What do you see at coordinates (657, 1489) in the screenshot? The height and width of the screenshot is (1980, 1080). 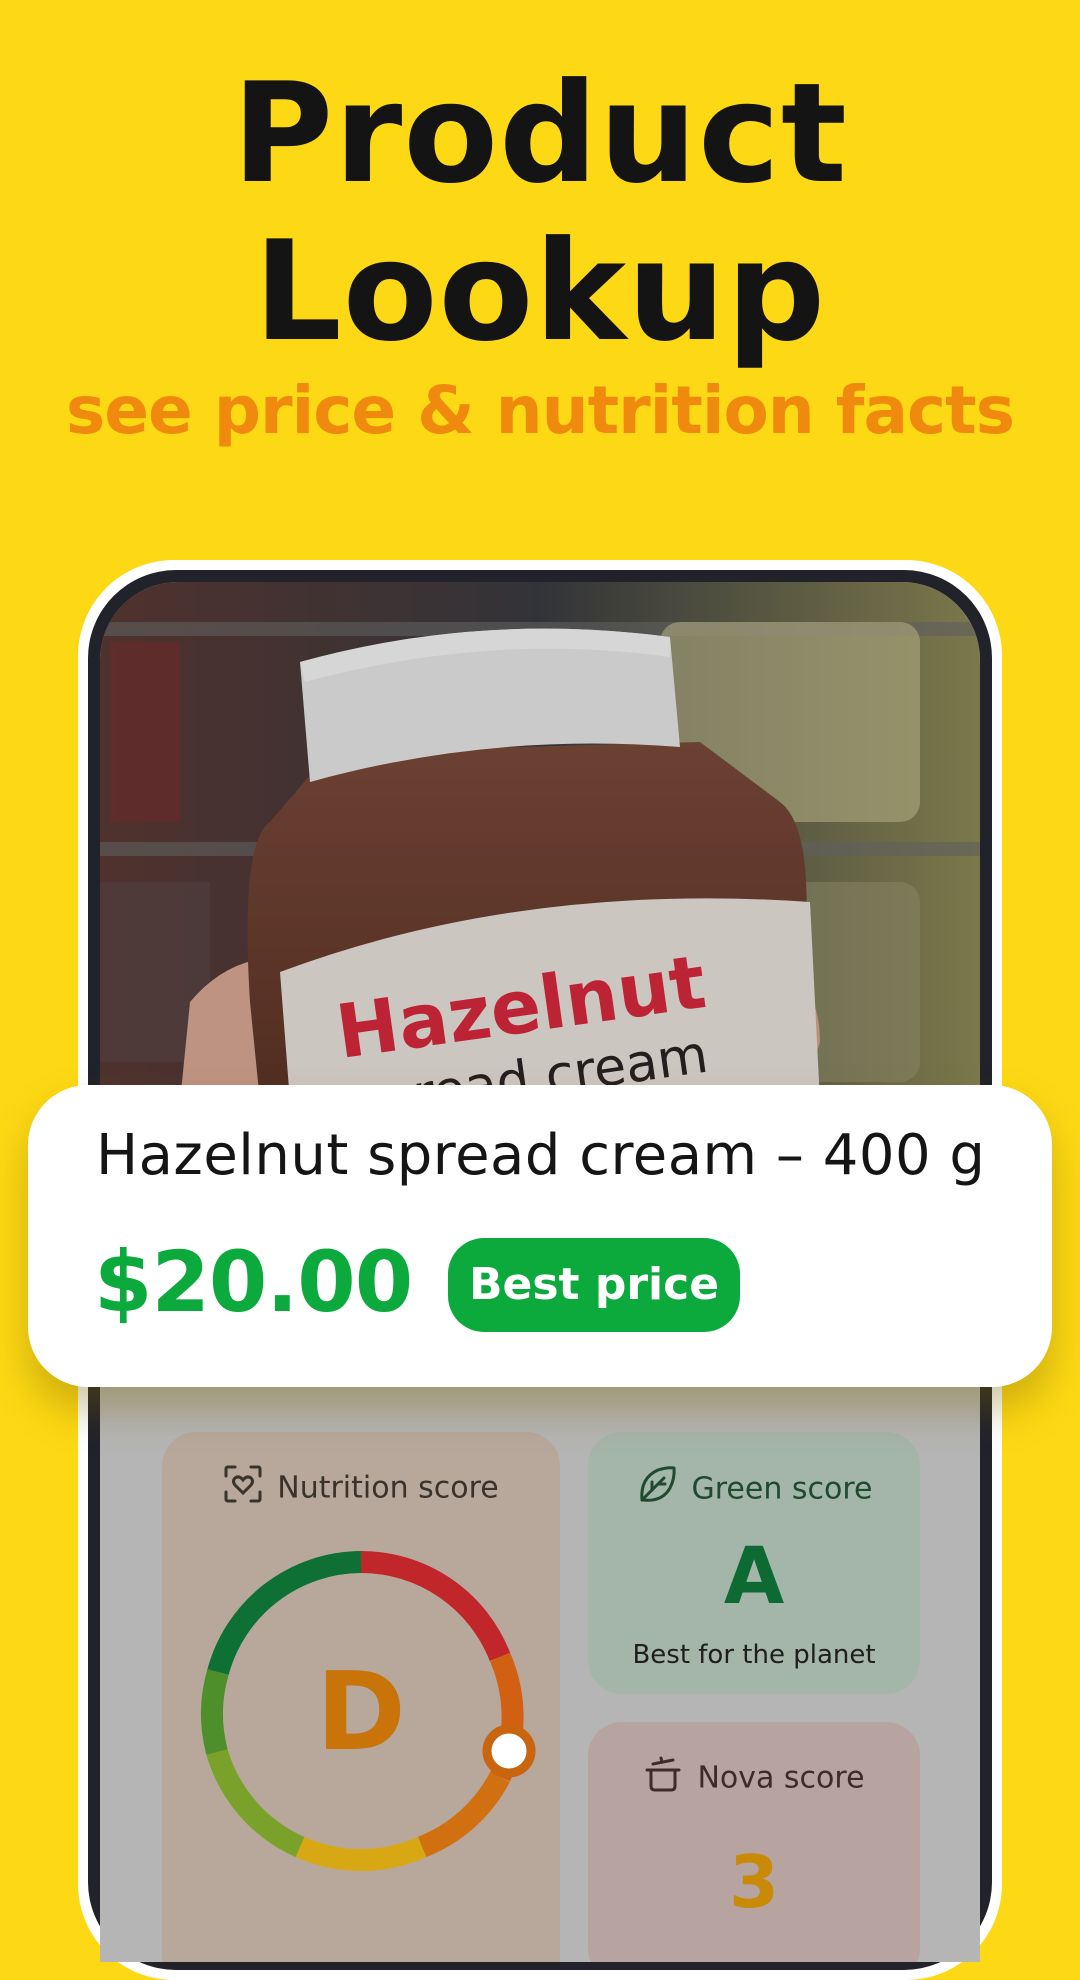 I see `leaf-icon` at bounding box center [657, 1489].